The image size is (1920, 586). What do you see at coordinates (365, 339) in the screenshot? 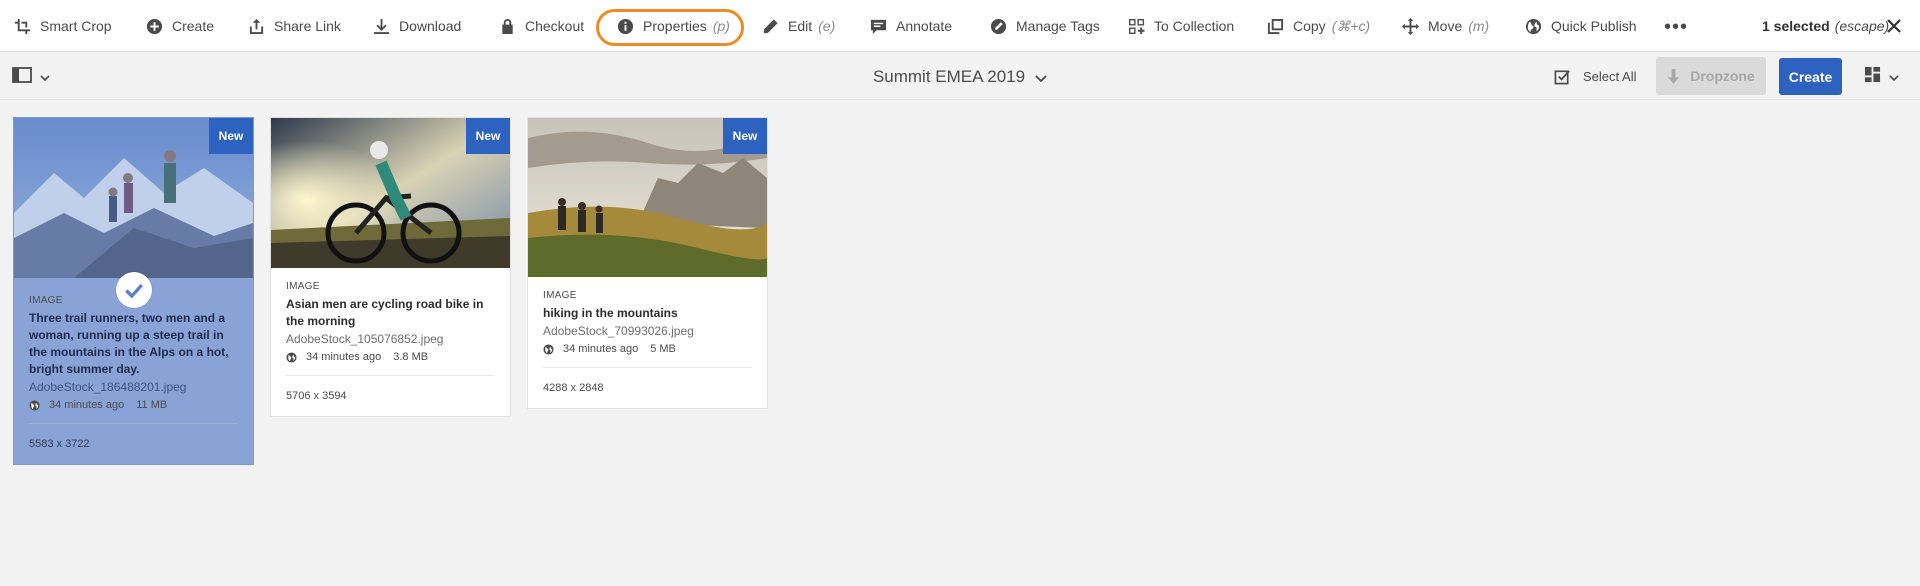
I see `asset-filename: AdobeStock_105076852.jpeg` at bounding box center [365, 339].